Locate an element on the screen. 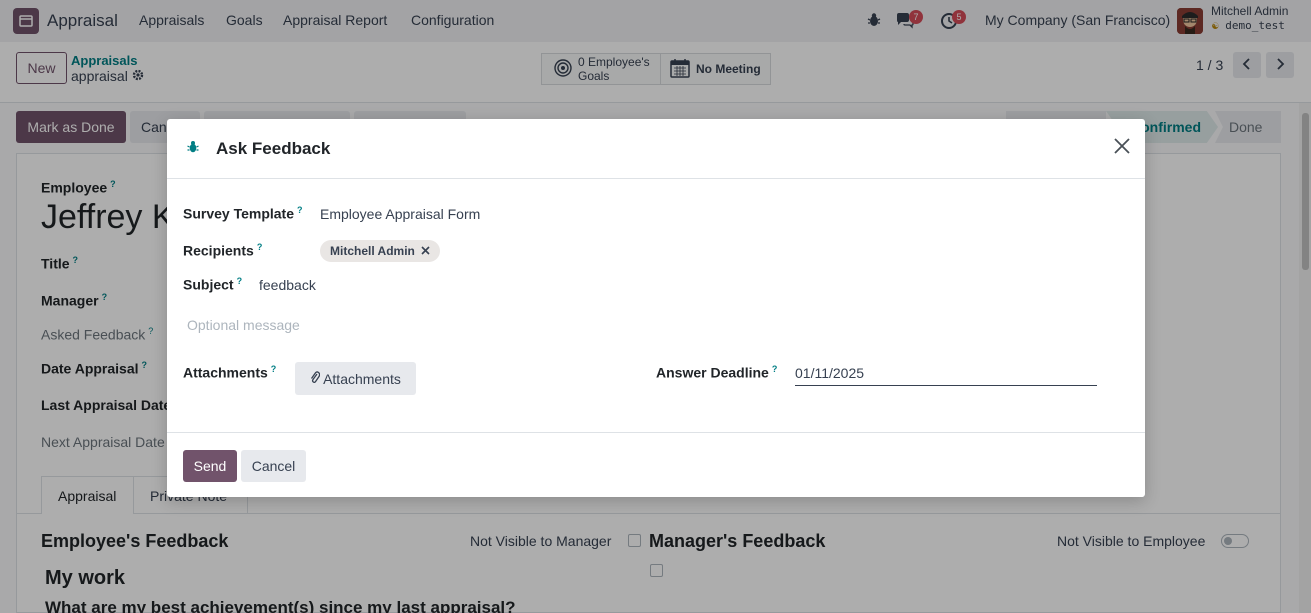 Image resolution: width=1311 pixels, height=613 pixels. subject-input: feedback is located at coordinates (287, 285).